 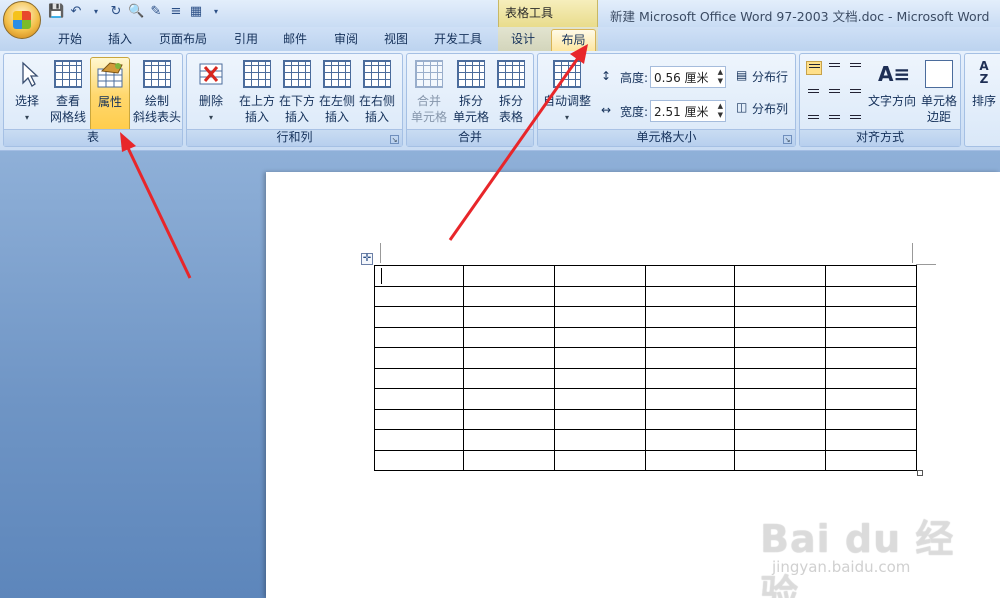 What do you see at coordinates (120, 40) in the screenshot?
I see `tab-insert: 插入` at bounding box center [120, 40].